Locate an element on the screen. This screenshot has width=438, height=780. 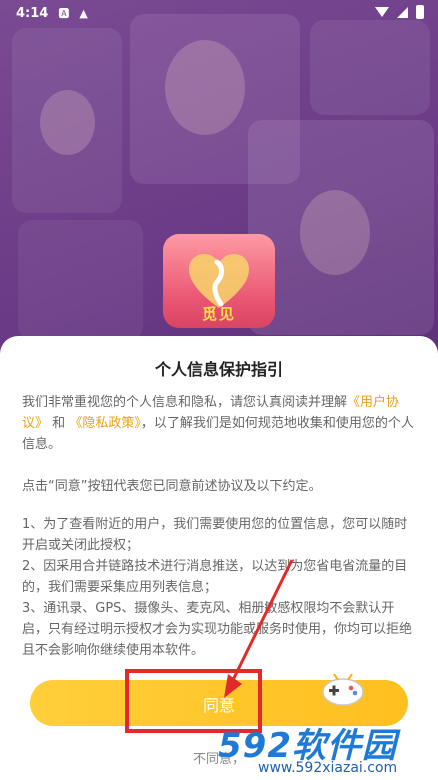
status-bar: 4:14 🅰 ▲ is located at coordinates (219, 13).